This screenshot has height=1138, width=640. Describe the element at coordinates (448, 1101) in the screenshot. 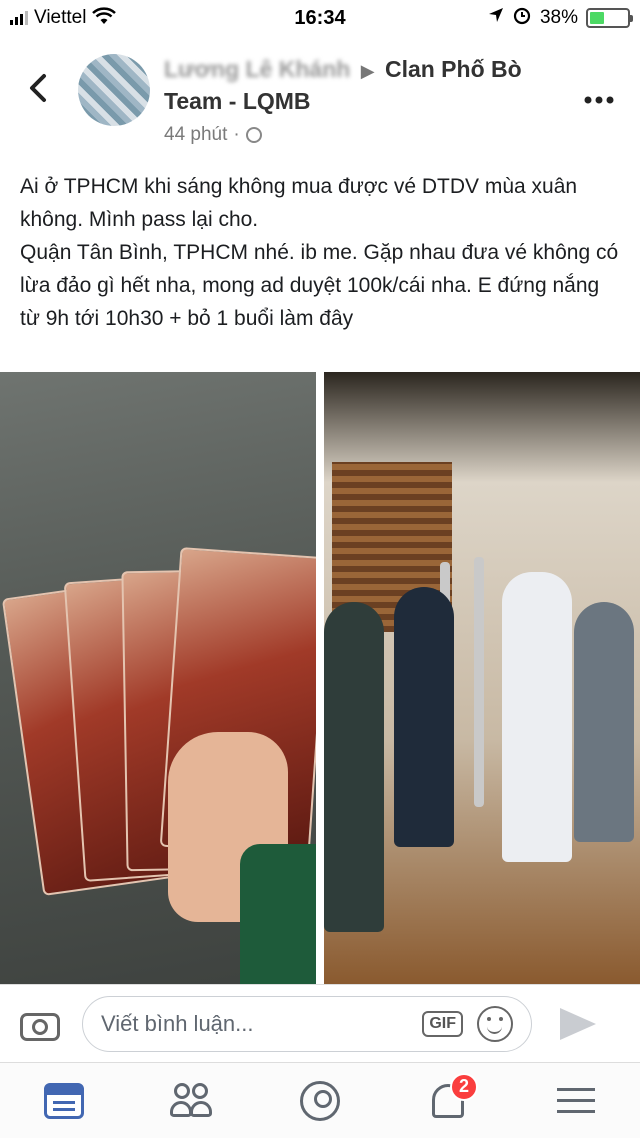

I see `tab-notifications: 2` at that location.